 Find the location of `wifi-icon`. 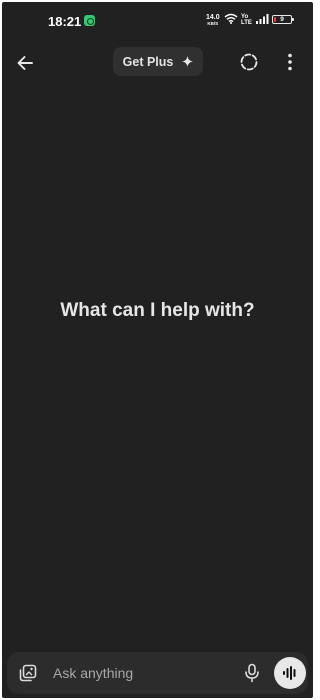

wifi-icon is located at coordinates (231, 18).